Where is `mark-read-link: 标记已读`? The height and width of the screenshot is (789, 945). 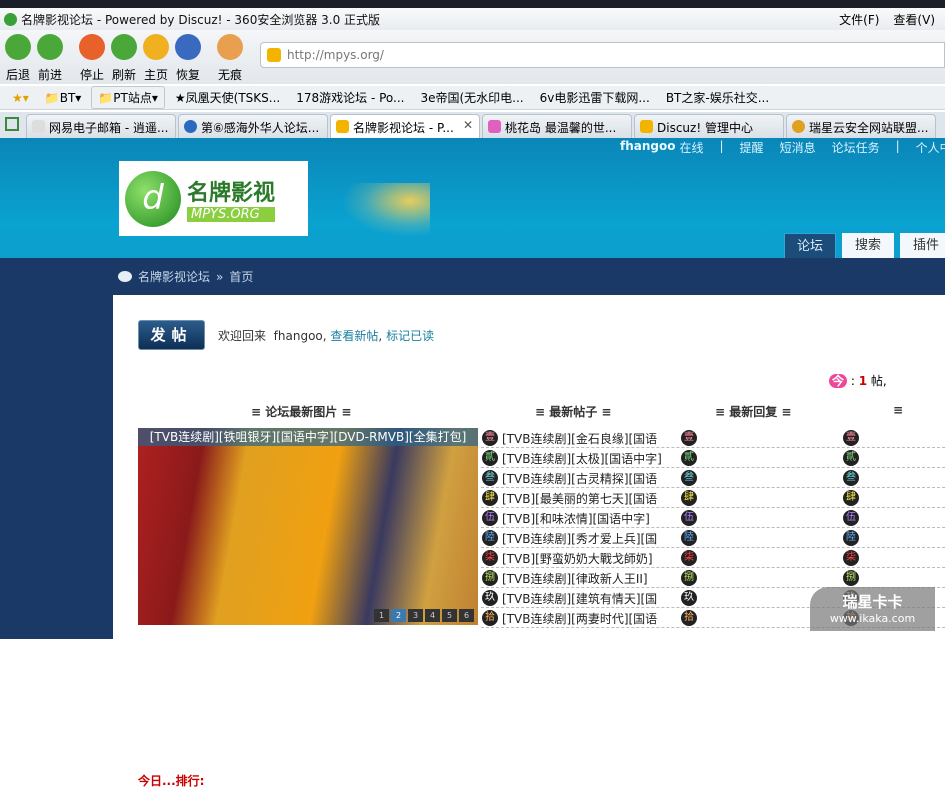 mark-read-link: 标记已读 is located at coordinates (410, 336).